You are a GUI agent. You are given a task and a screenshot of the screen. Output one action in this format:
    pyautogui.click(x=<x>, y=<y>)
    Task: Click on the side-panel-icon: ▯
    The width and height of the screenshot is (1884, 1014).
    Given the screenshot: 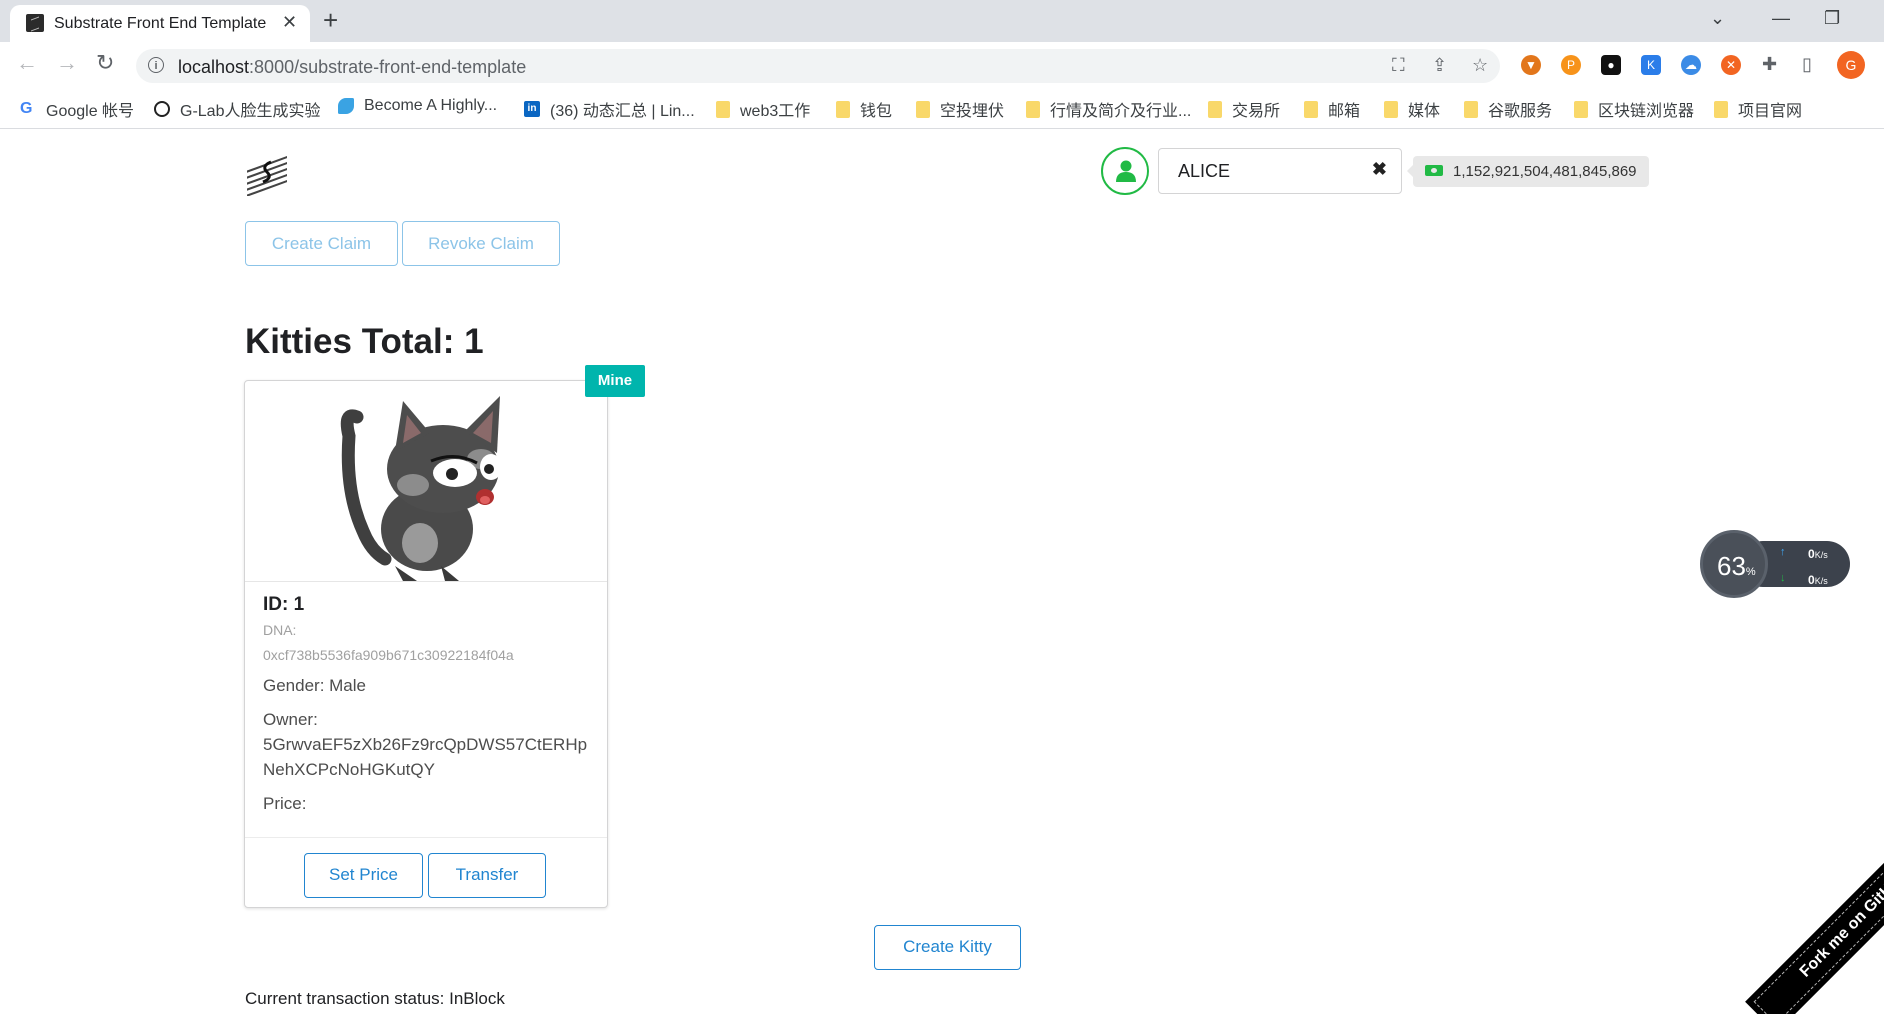 What is the action you would take?
    pyautogui.click(x=1807, y=64)
    